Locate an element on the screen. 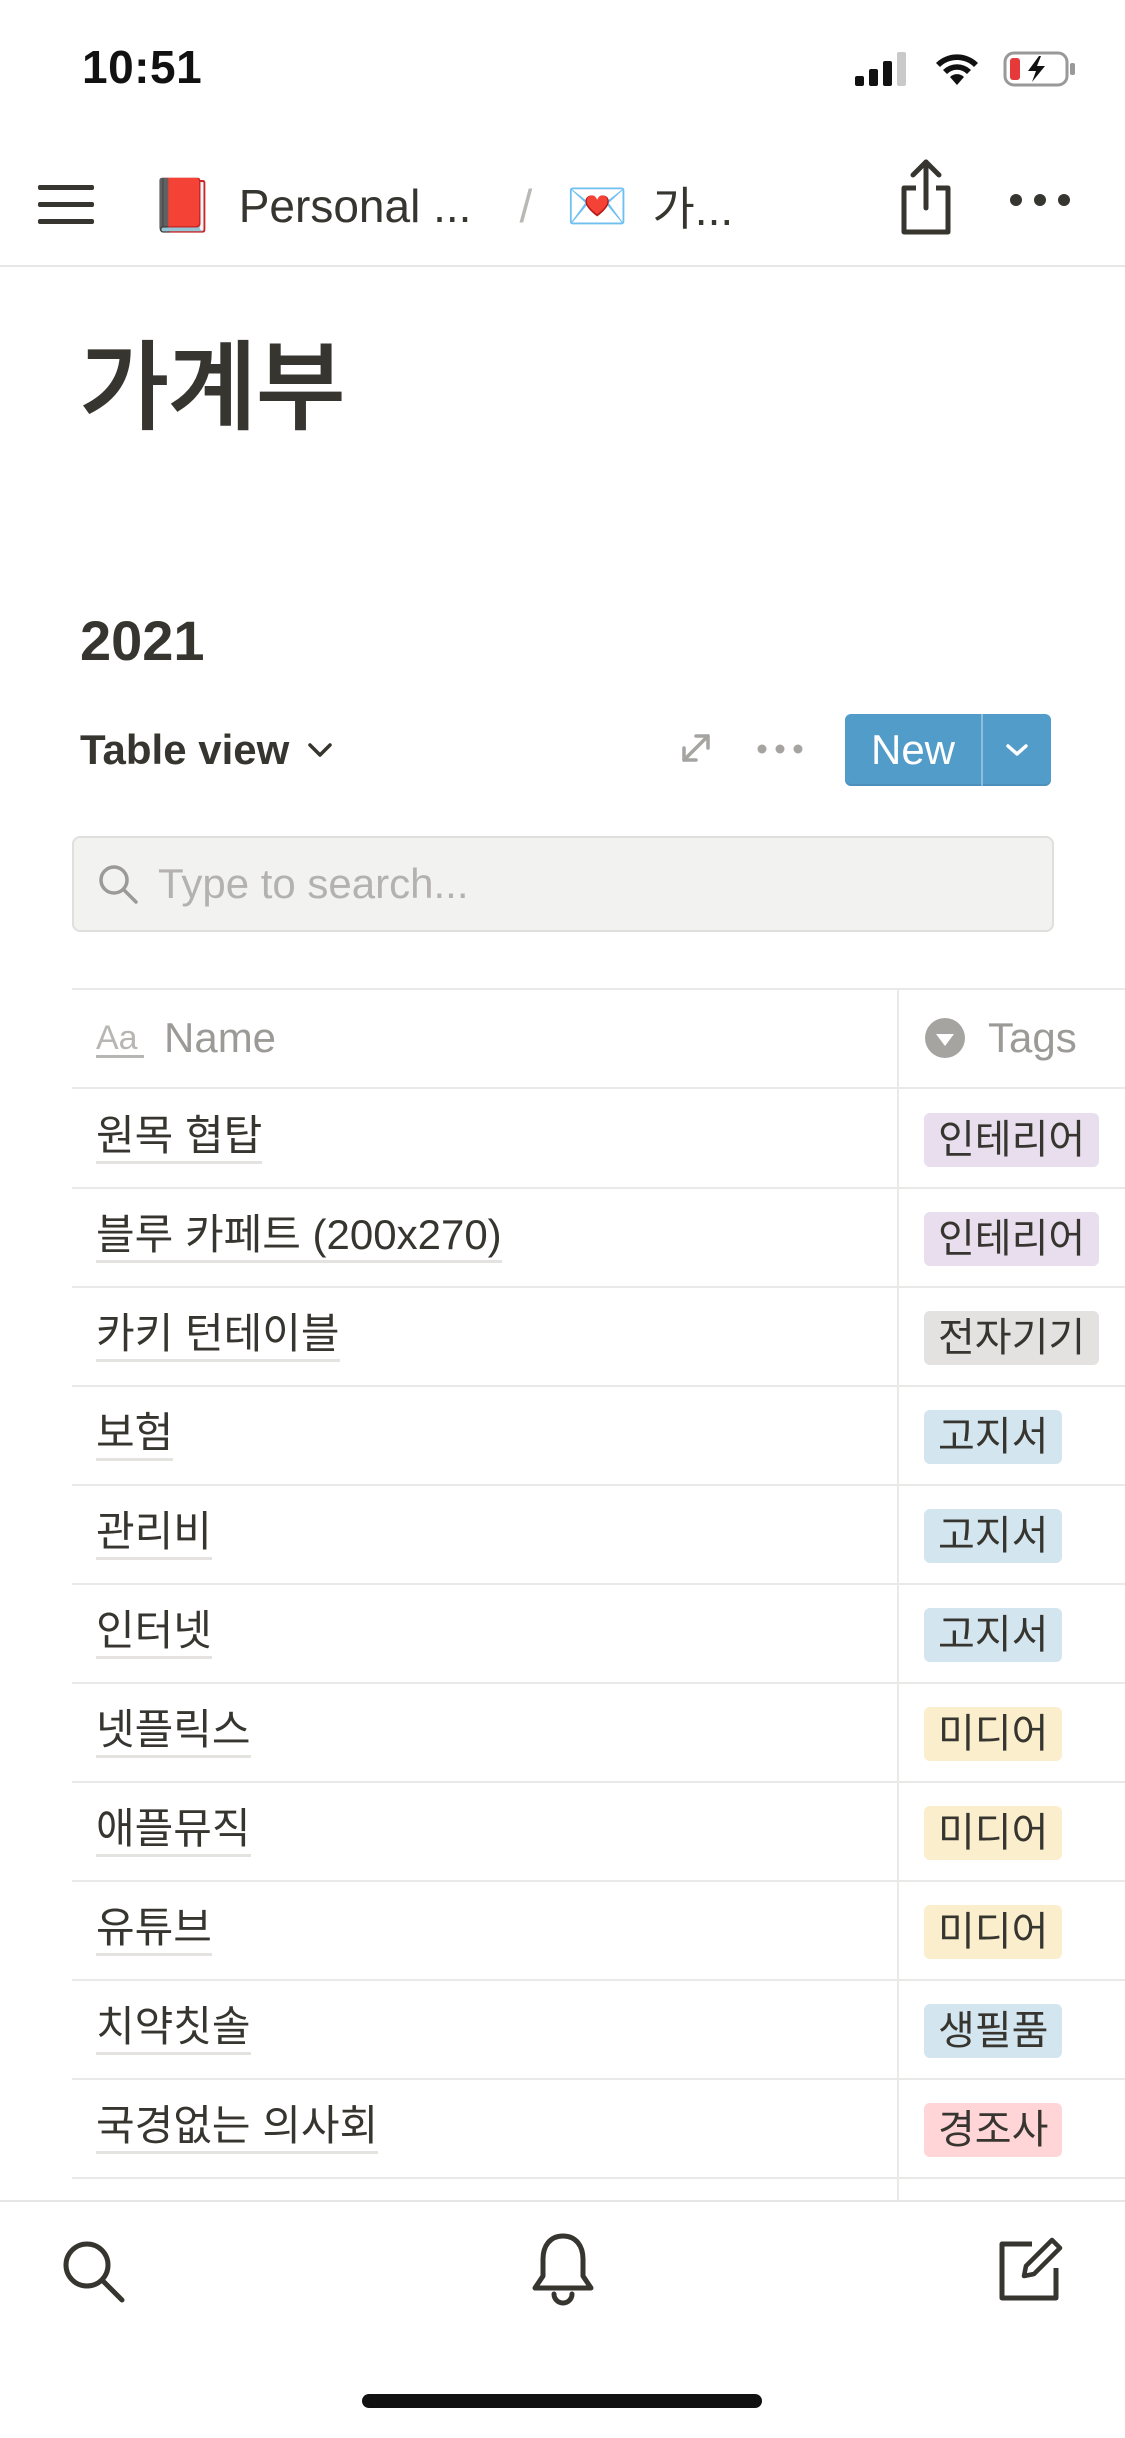 The width and height of the screenshot is (1125, 2438). search-box is located at coordinates (563, 884).